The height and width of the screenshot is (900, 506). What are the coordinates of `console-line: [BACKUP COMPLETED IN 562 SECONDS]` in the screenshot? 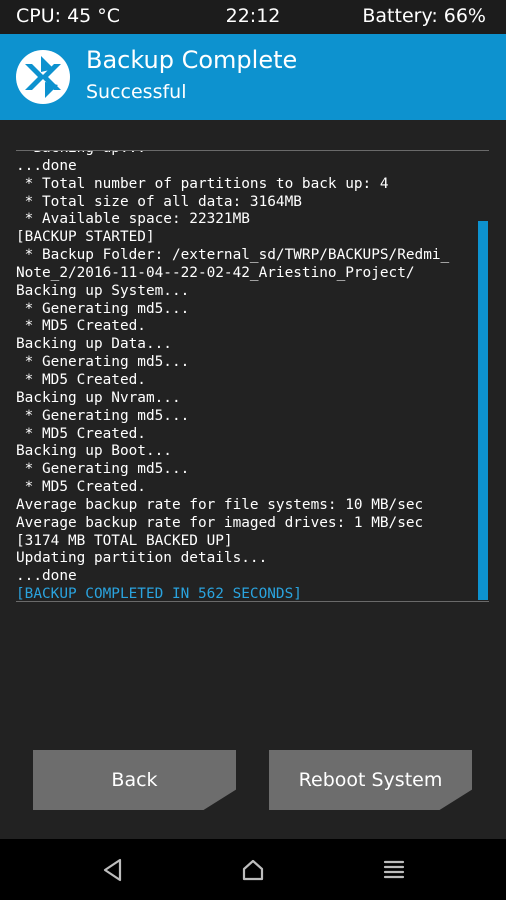 It's located at (159, 594).